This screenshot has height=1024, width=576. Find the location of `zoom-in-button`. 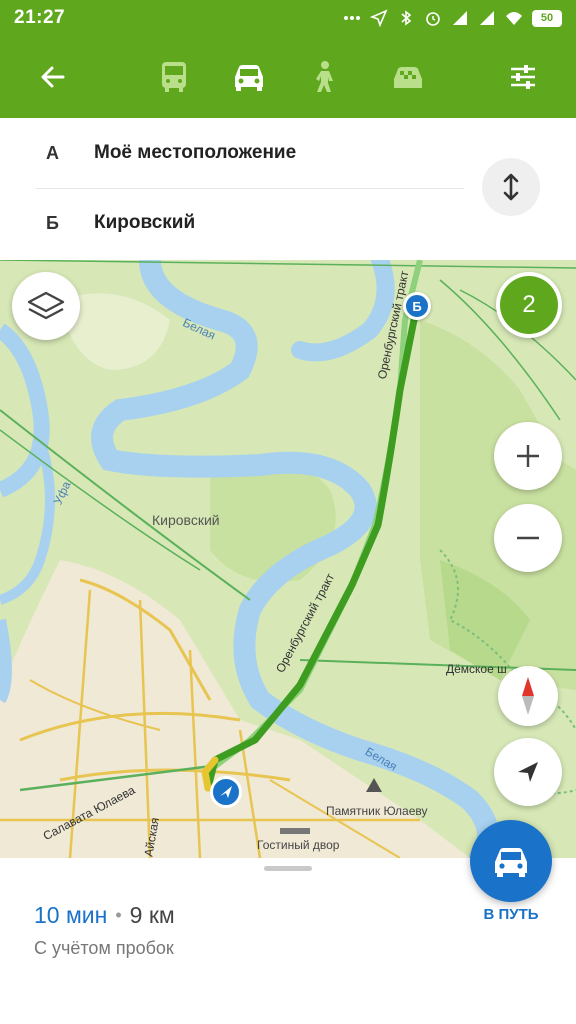

zoom-in-button is located at coordinates (528, 456).